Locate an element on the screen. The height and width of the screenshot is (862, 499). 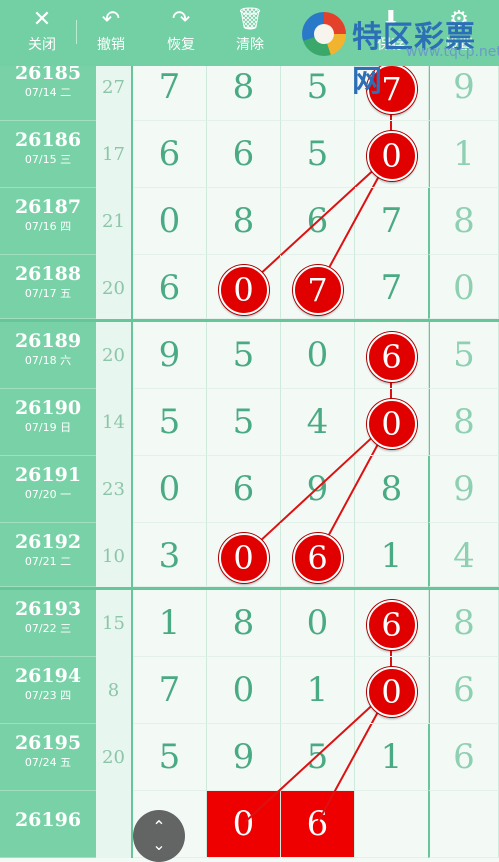
period-cell: 26196 is located at coordinates (48, 824).